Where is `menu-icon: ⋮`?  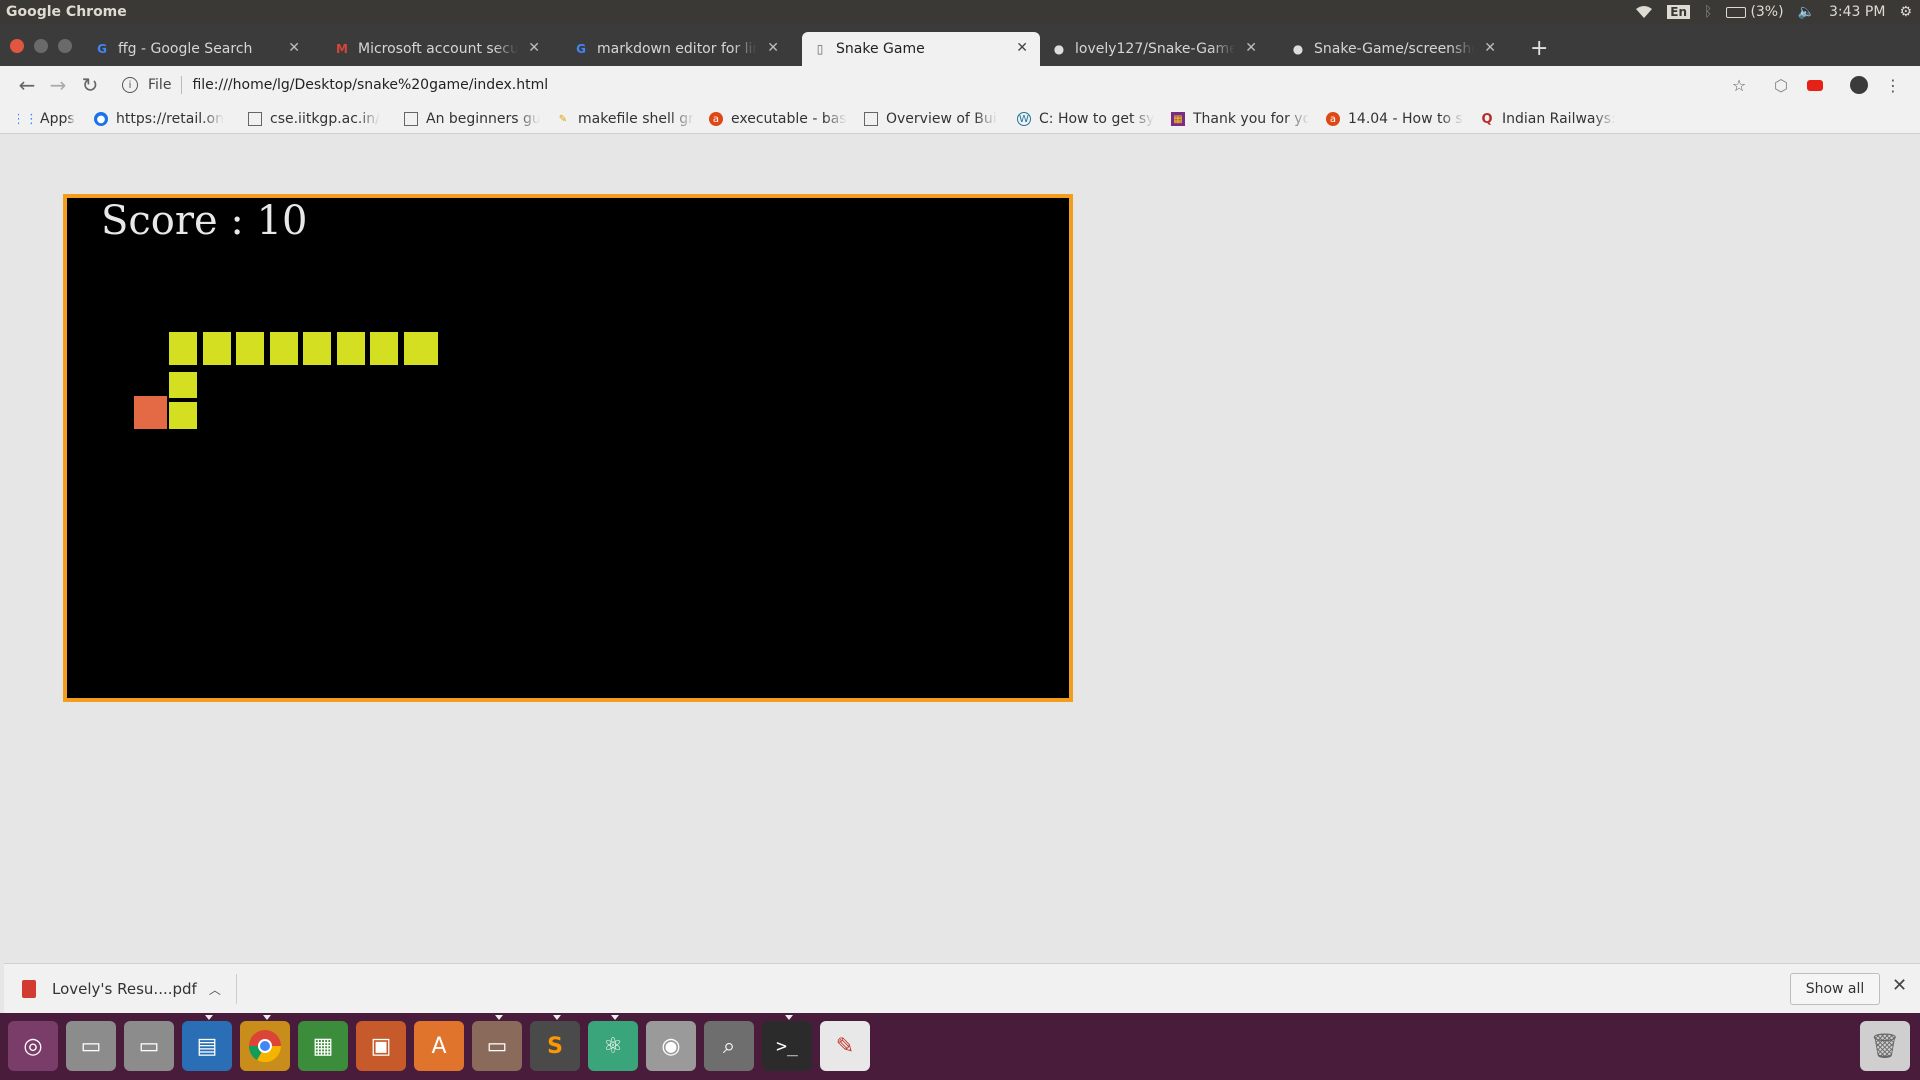
menu-icon: ⋮ is located at coordinates (1893, 85).